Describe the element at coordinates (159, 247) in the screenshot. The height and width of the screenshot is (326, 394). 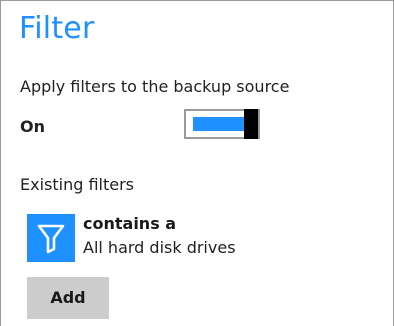
I see `filter-description: All hard disk drives` at that location.